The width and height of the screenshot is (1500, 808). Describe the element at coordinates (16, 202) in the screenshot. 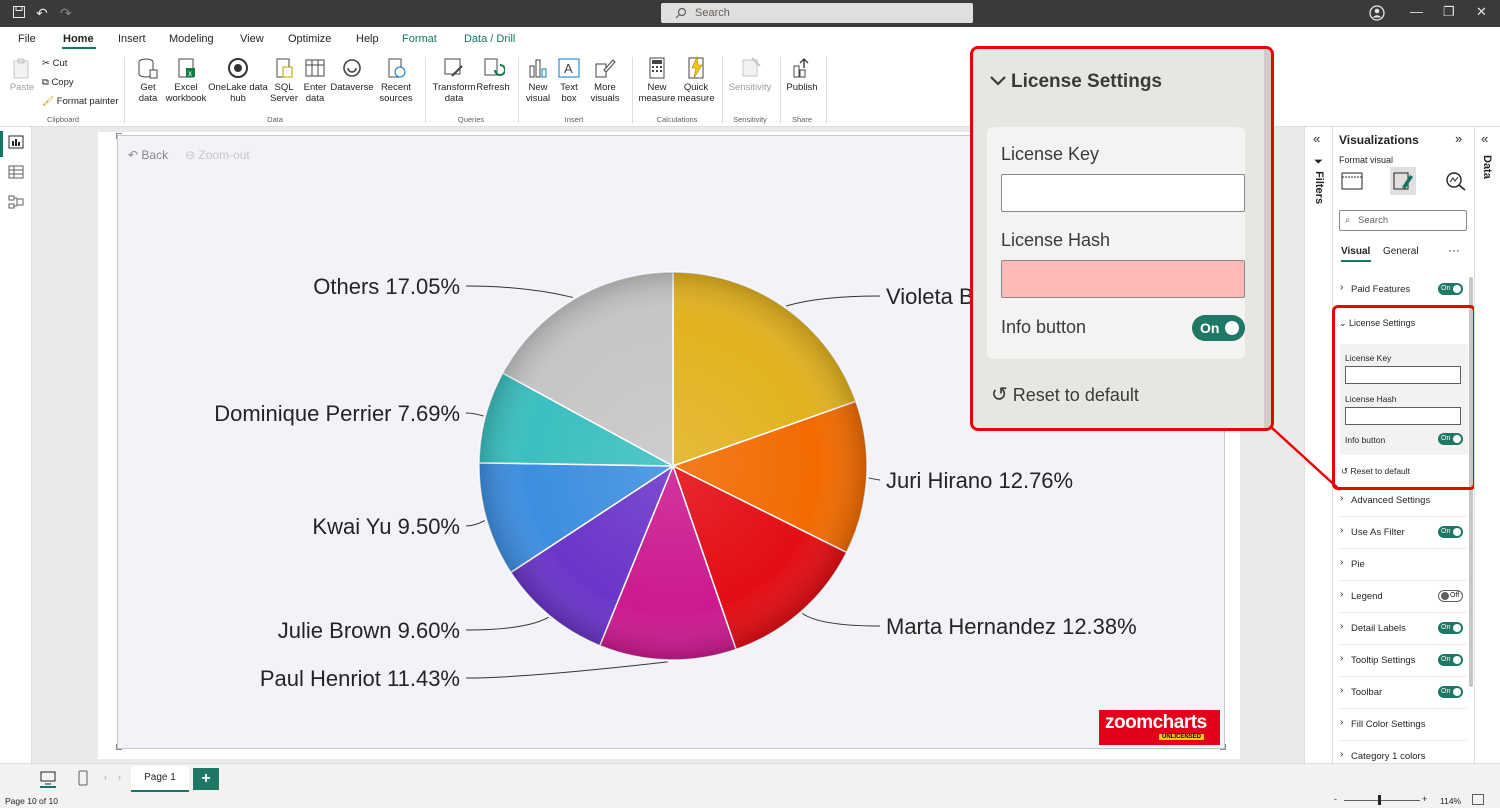

I see `model-view-icon` at that location.